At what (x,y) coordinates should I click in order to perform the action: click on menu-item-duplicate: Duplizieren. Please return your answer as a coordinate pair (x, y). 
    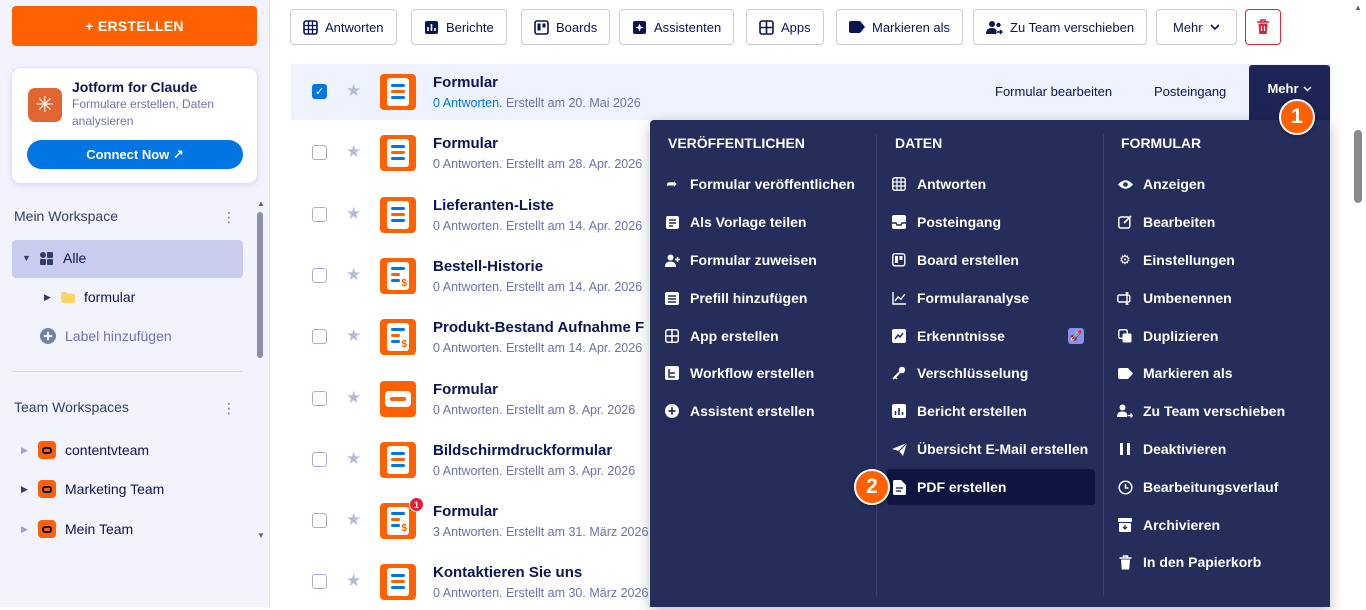
    Looking at the image, I should click on (1167, 336).